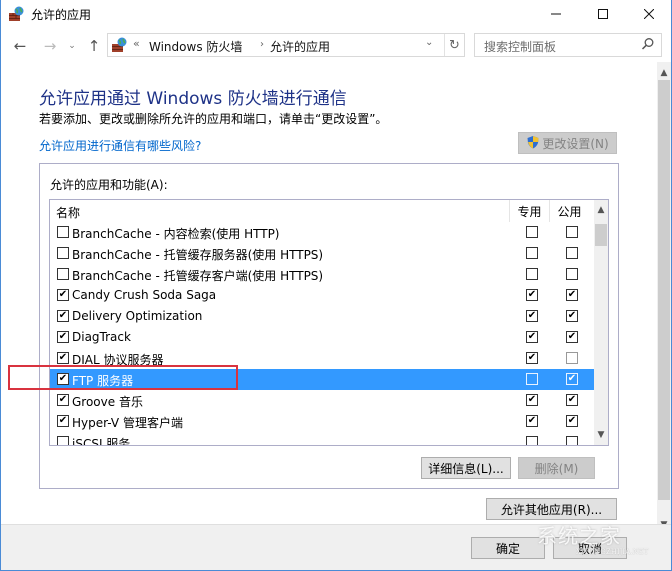 Image resolution: width=672 pixels, height=571 pixels. What do you see at coordinates (648, 44) in the screenshot?
I see `search-icon` at bounding box center [648, 44].